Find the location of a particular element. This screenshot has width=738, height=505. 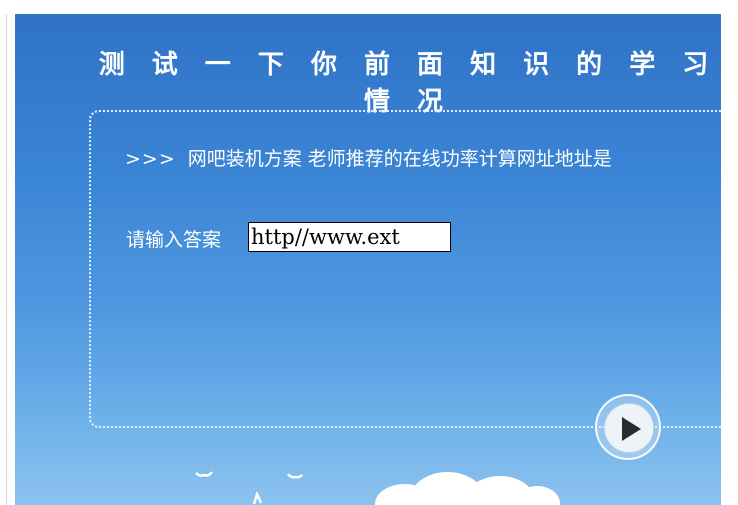

left-border is located at coordinates (6, 259).